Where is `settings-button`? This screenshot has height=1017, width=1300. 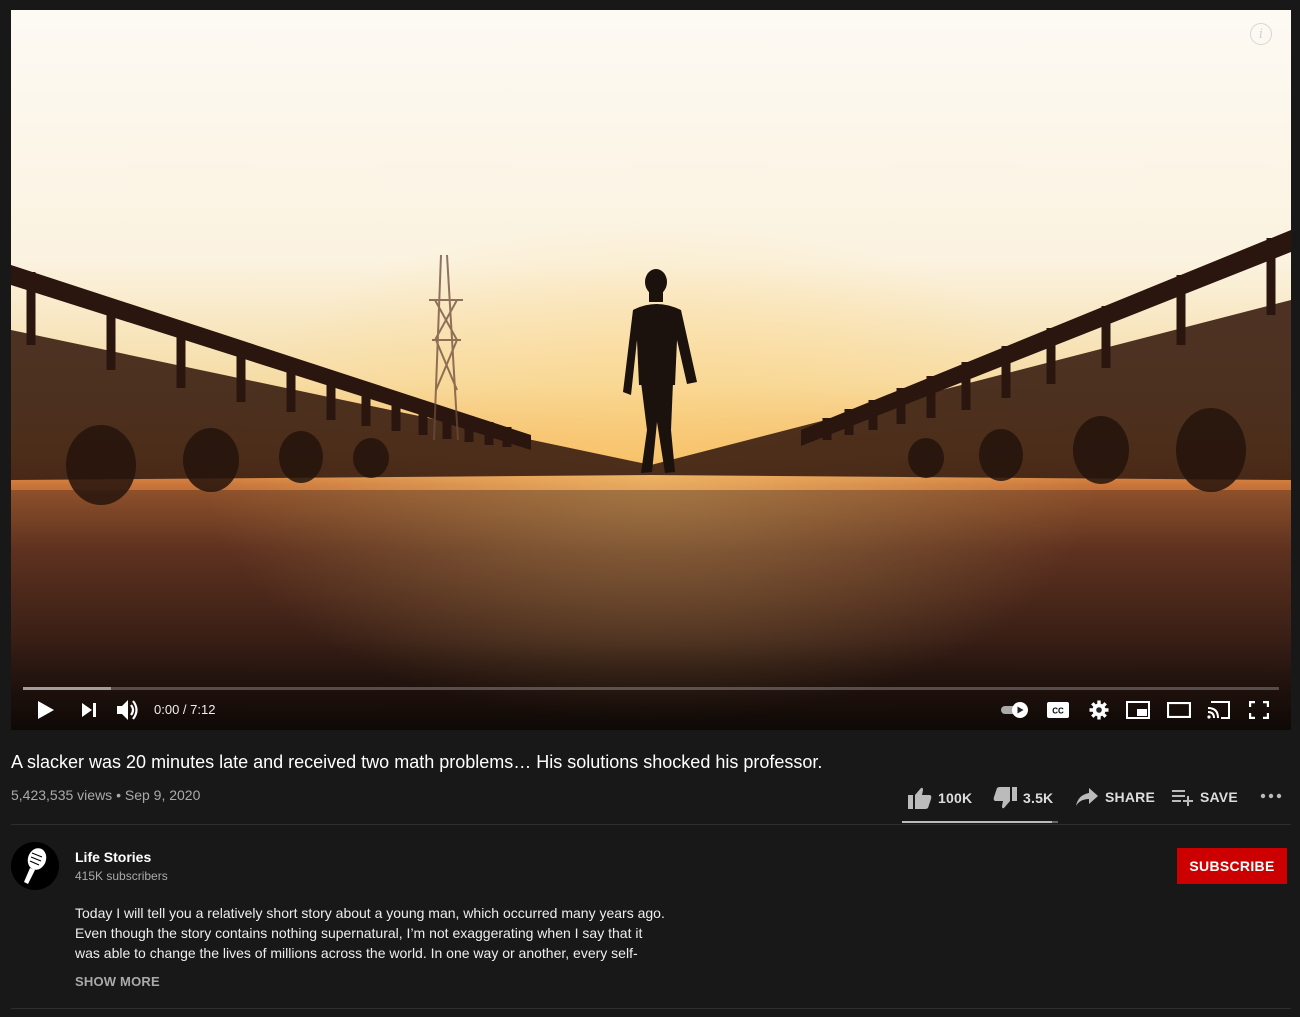 settings-button is located at coordinates (1099, 710).